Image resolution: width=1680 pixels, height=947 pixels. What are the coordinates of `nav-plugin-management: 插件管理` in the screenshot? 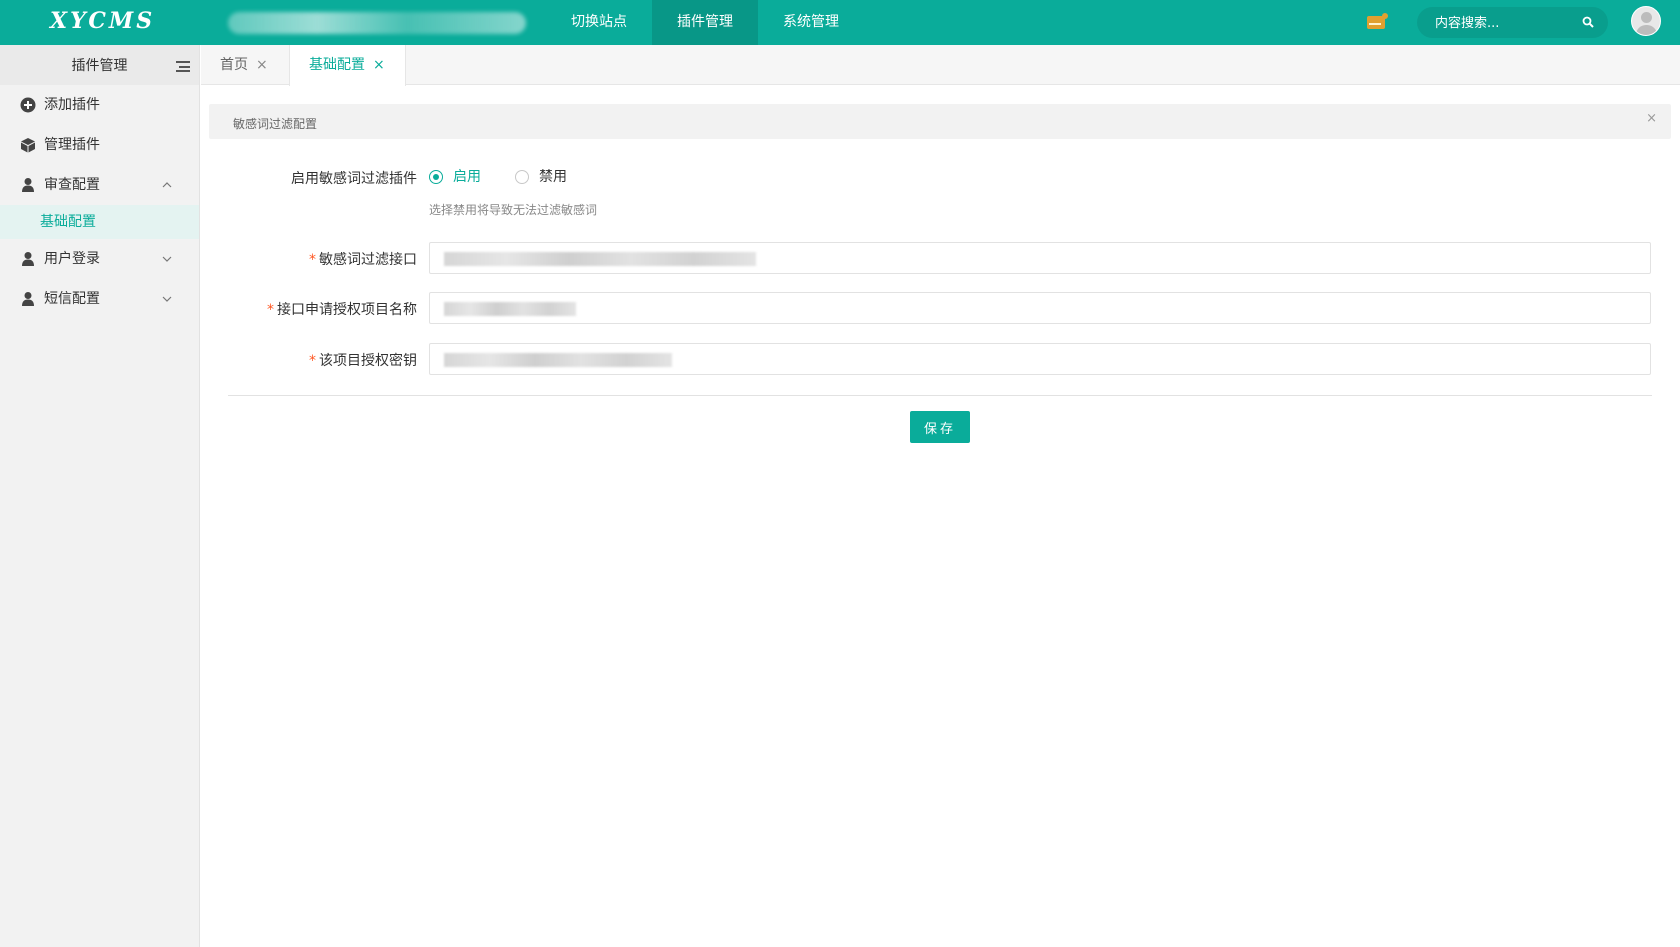 It's located at (705, 22).